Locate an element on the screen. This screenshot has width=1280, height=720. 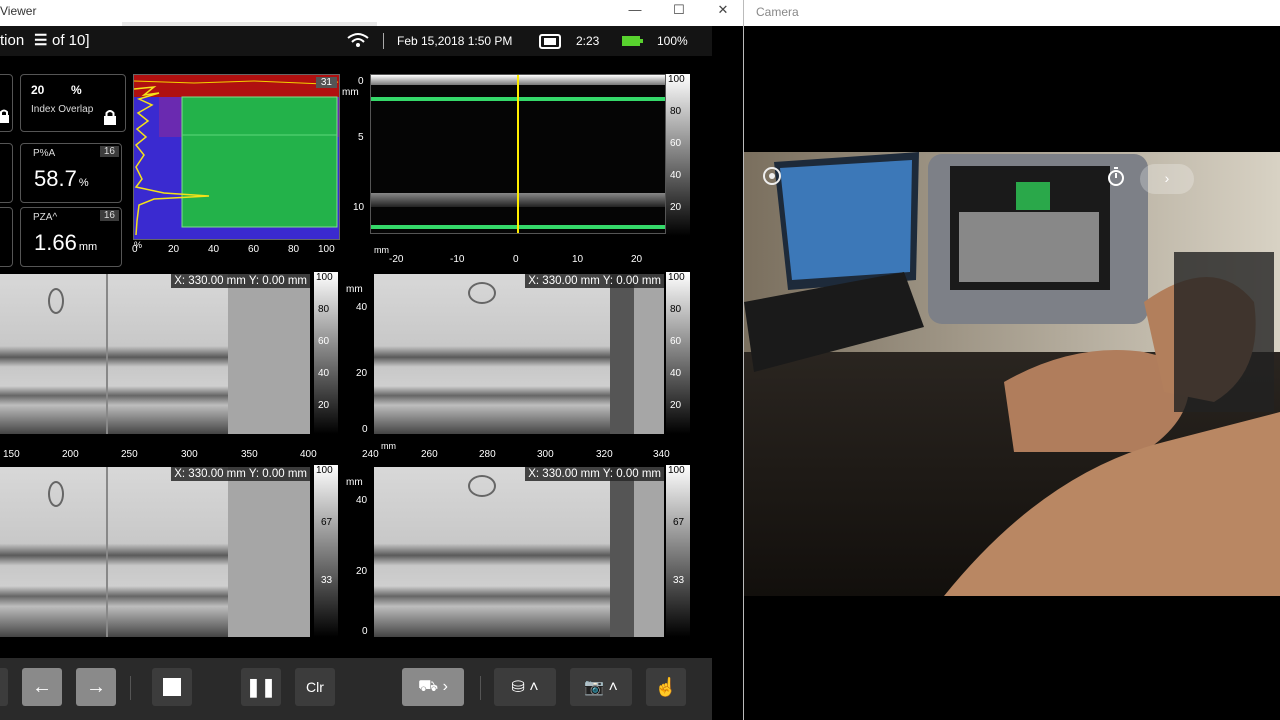
index-overlap-label: Index Overlap is located at coordinates (62, 109).